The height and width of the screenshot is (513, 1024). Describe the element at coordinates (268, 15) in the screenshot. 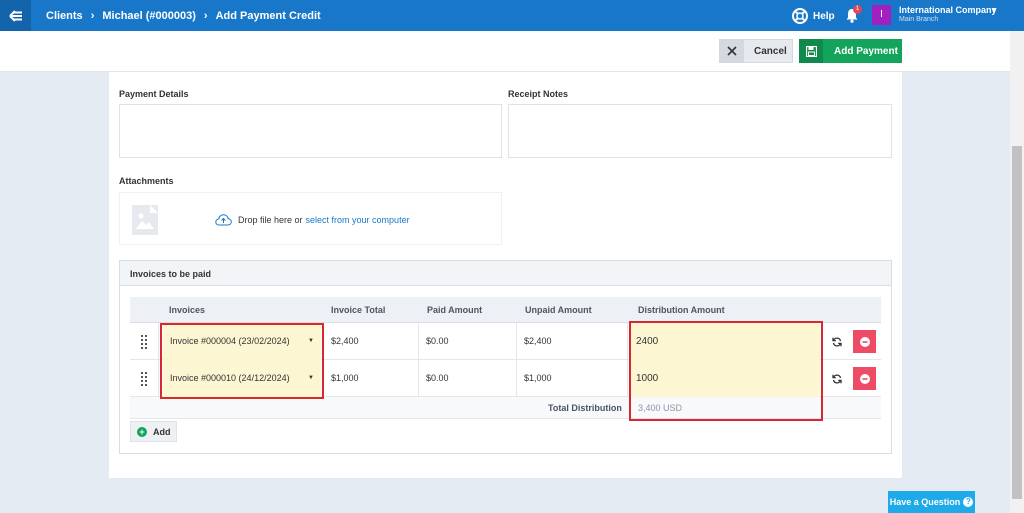

I see `breadcrumb-current: Add Payment Credit` at that location.